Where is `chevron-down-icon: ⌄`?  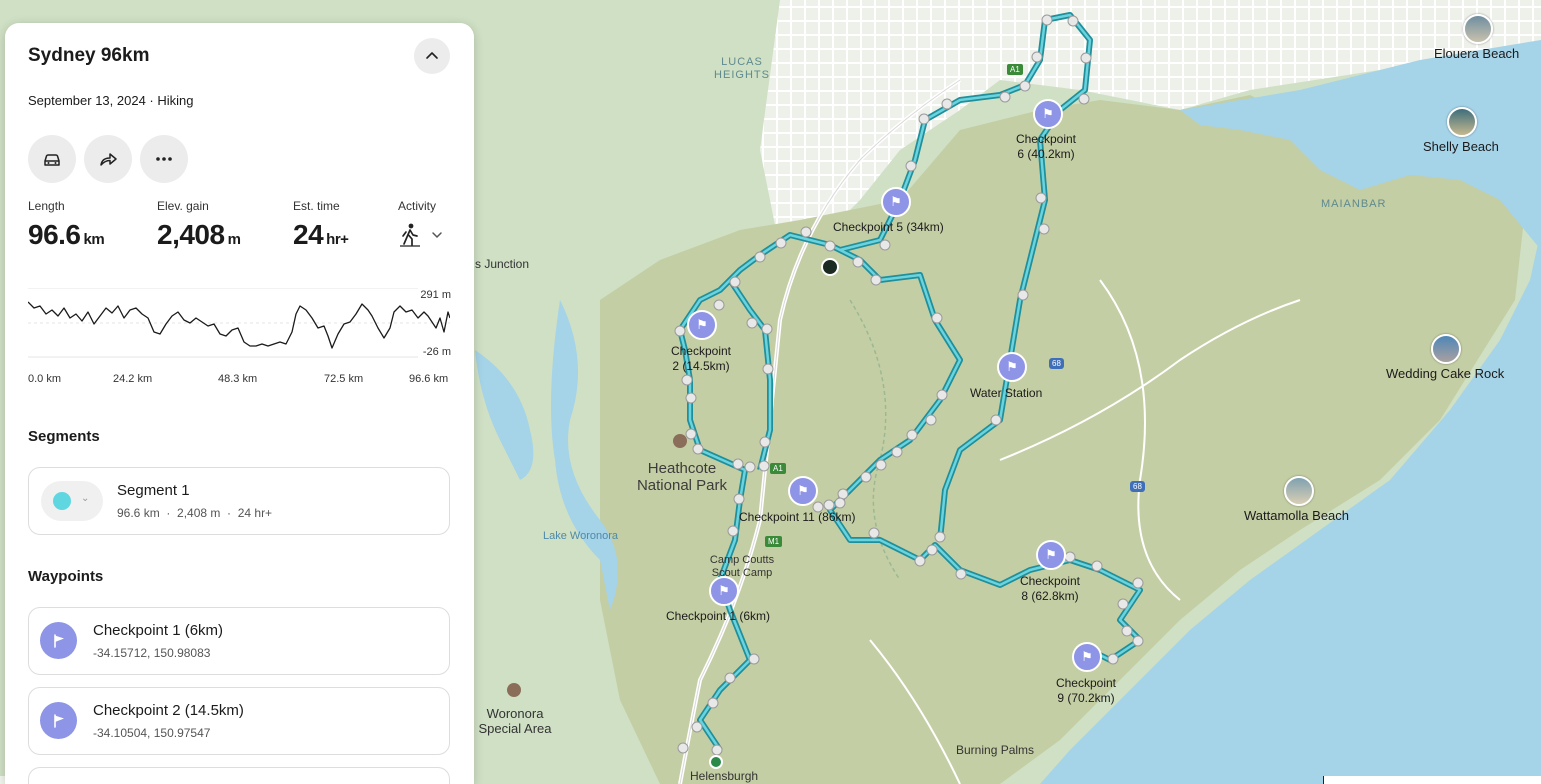
chevron-down-icon: ⌄ is located at coordinates (85, 498).